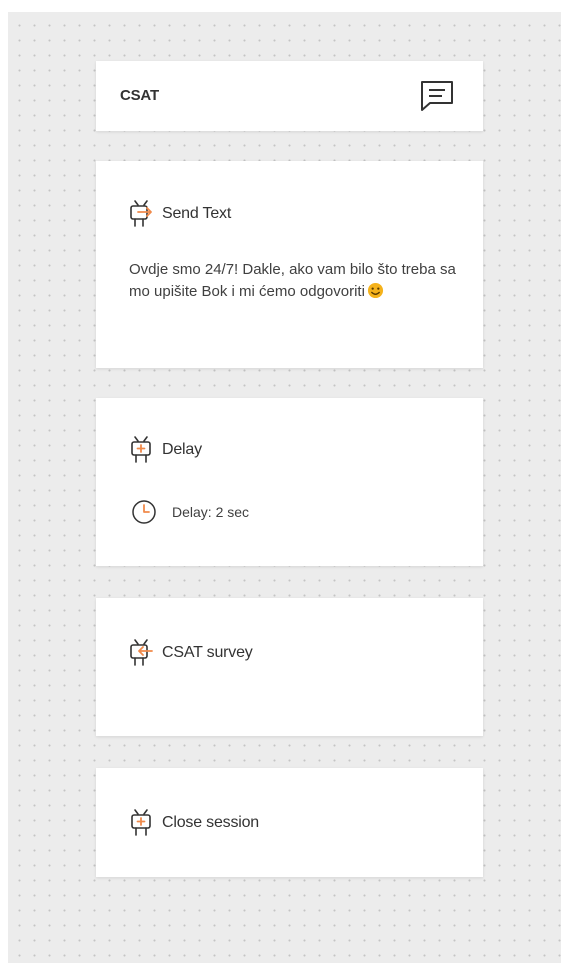 The image size is (561, 963). Describe the element at coordinates (197, 213) in the screenshot. I see `node-title: Send Text` at that location.